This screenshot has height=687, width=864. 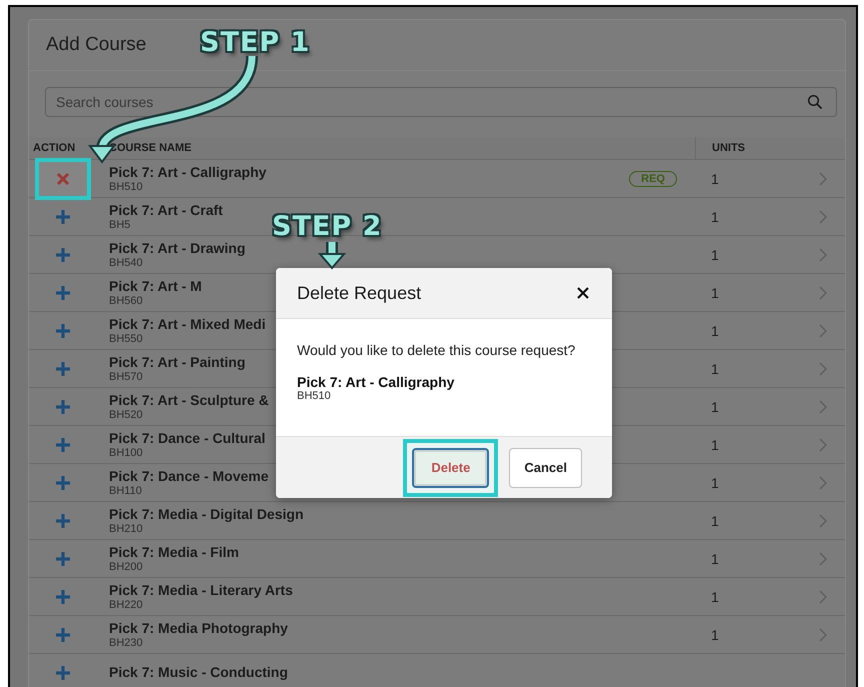 I want to click on cancel-button: Cancel, so click(x=545, y=468).